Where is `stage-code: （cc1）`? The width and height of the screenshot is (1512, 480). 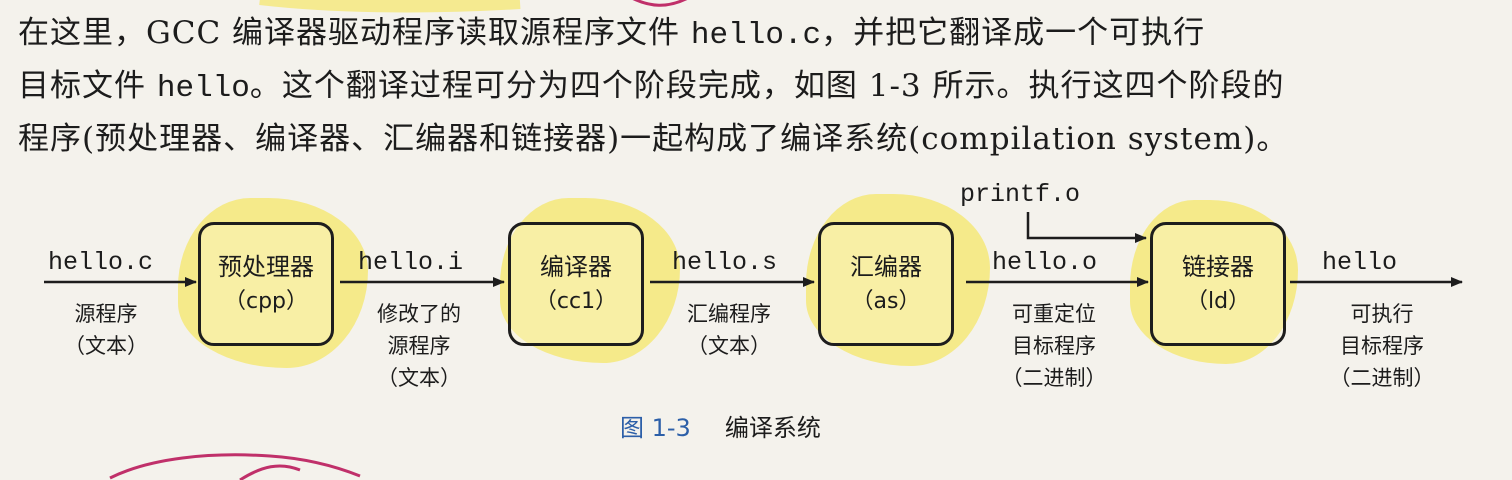
stage-code: （cc1） is located at coordinates (576, 301).